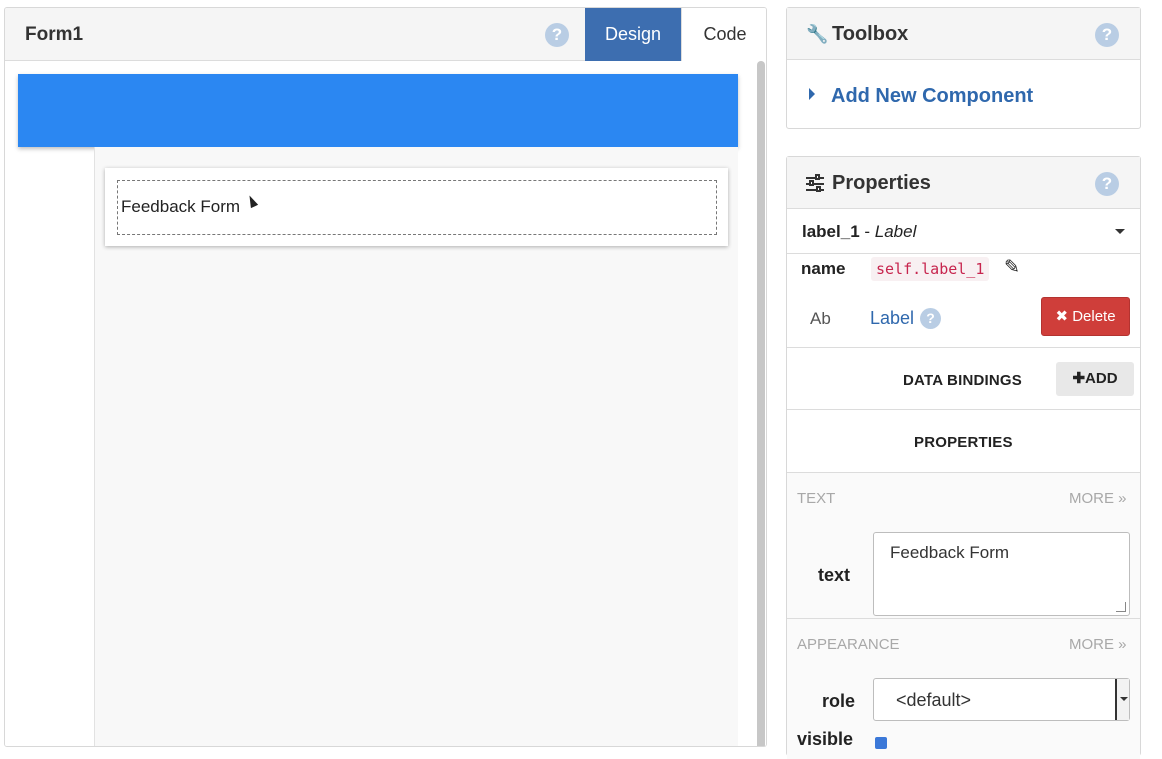  What do you see at coordinates (825, 739) in the screenshot?
I see `visible-prop-label: visible` at bounding box center [825, 739].